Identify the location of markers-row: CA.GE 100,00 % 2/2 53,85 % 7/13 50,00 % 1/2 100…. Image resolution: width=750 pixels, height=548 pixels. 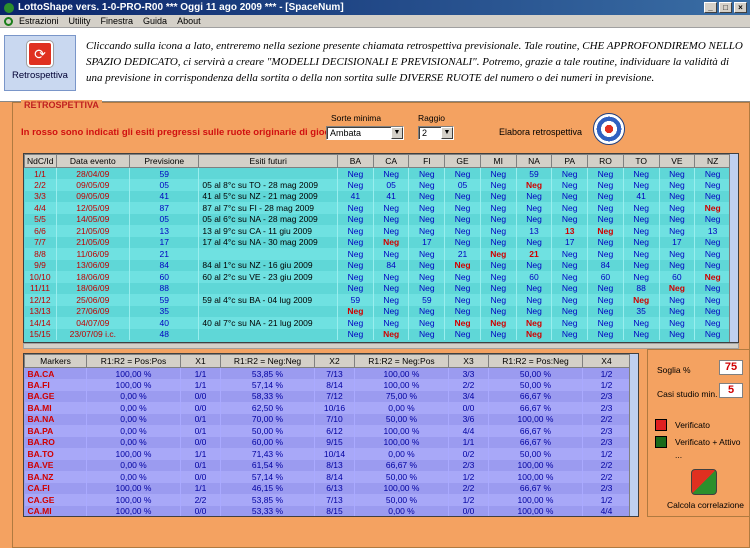
(327, 500).